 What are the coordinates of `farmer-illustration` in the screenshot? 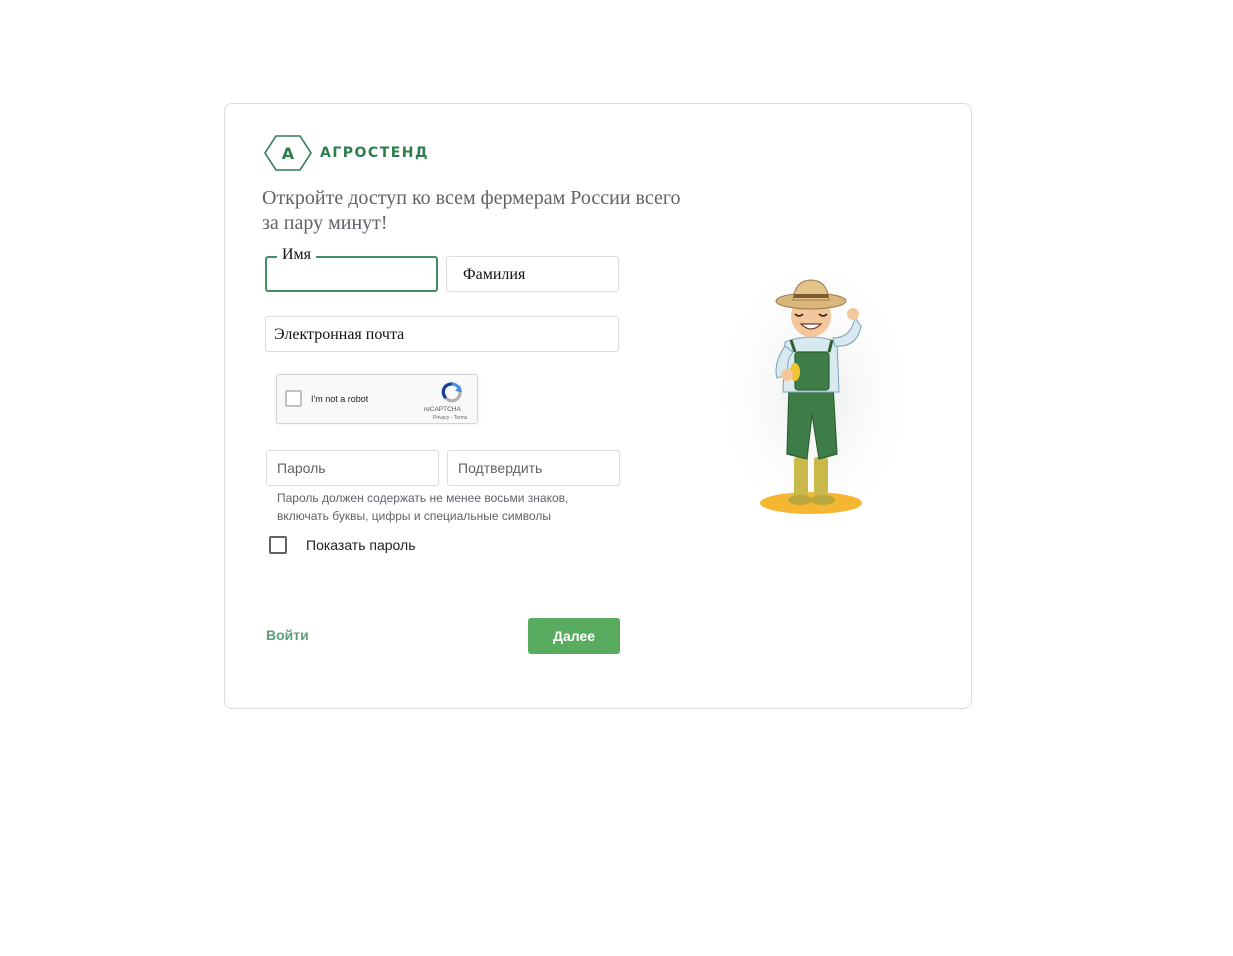 It's located at (817, 396).